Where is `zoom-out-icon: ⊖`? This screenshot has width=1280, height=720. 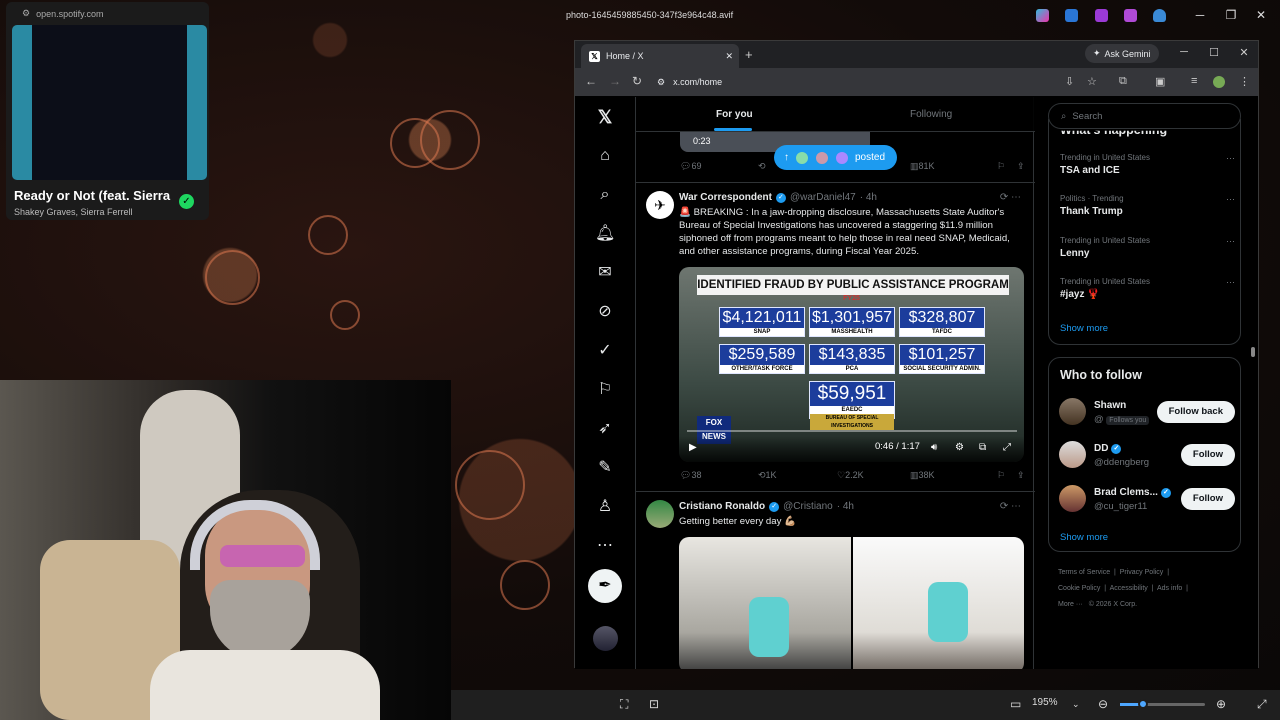 zoom-out-icon: ⊖ is located at coordinates (1103, 704).